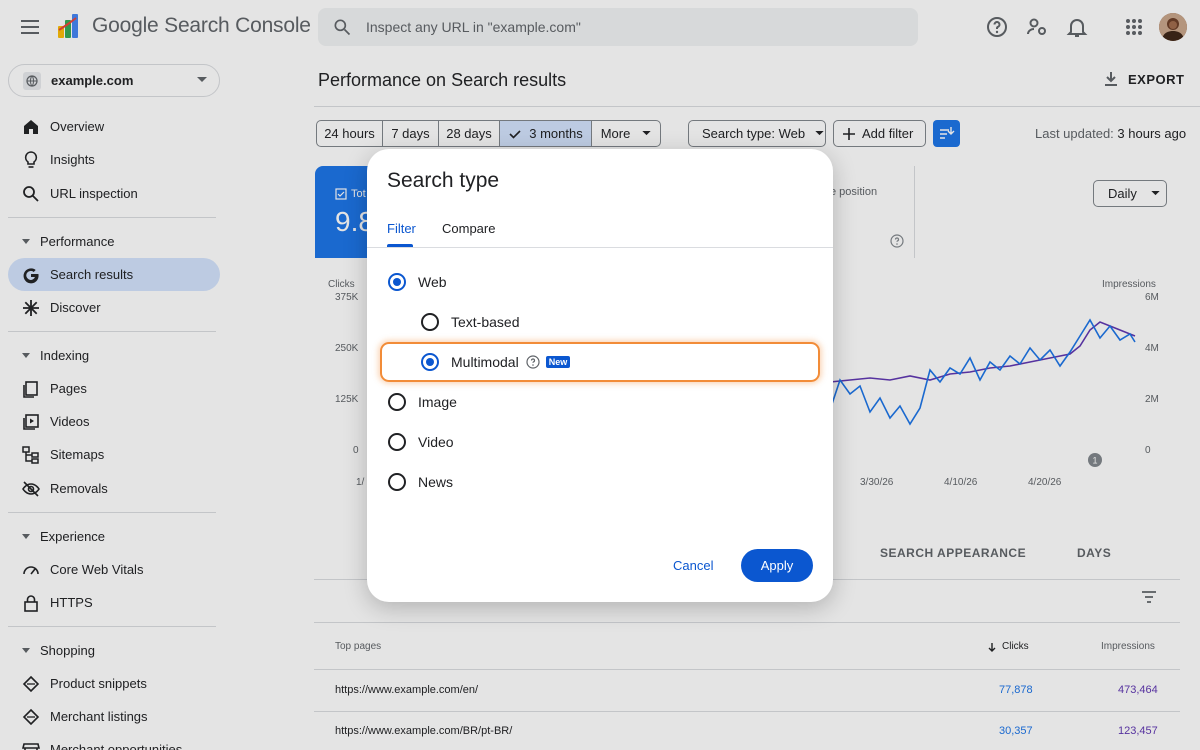 This screenshot has height=750, width=1200. I want to click on option-multimodal: Multimodal New, so click(496, 362).